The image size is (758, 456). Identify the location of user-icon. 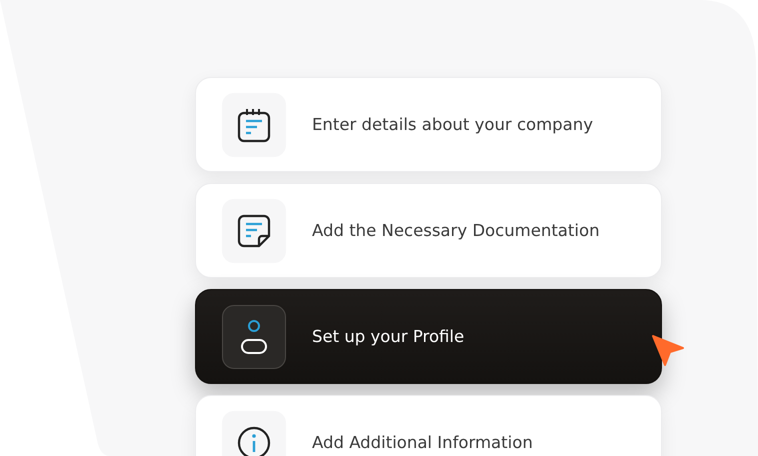
(254, 336).